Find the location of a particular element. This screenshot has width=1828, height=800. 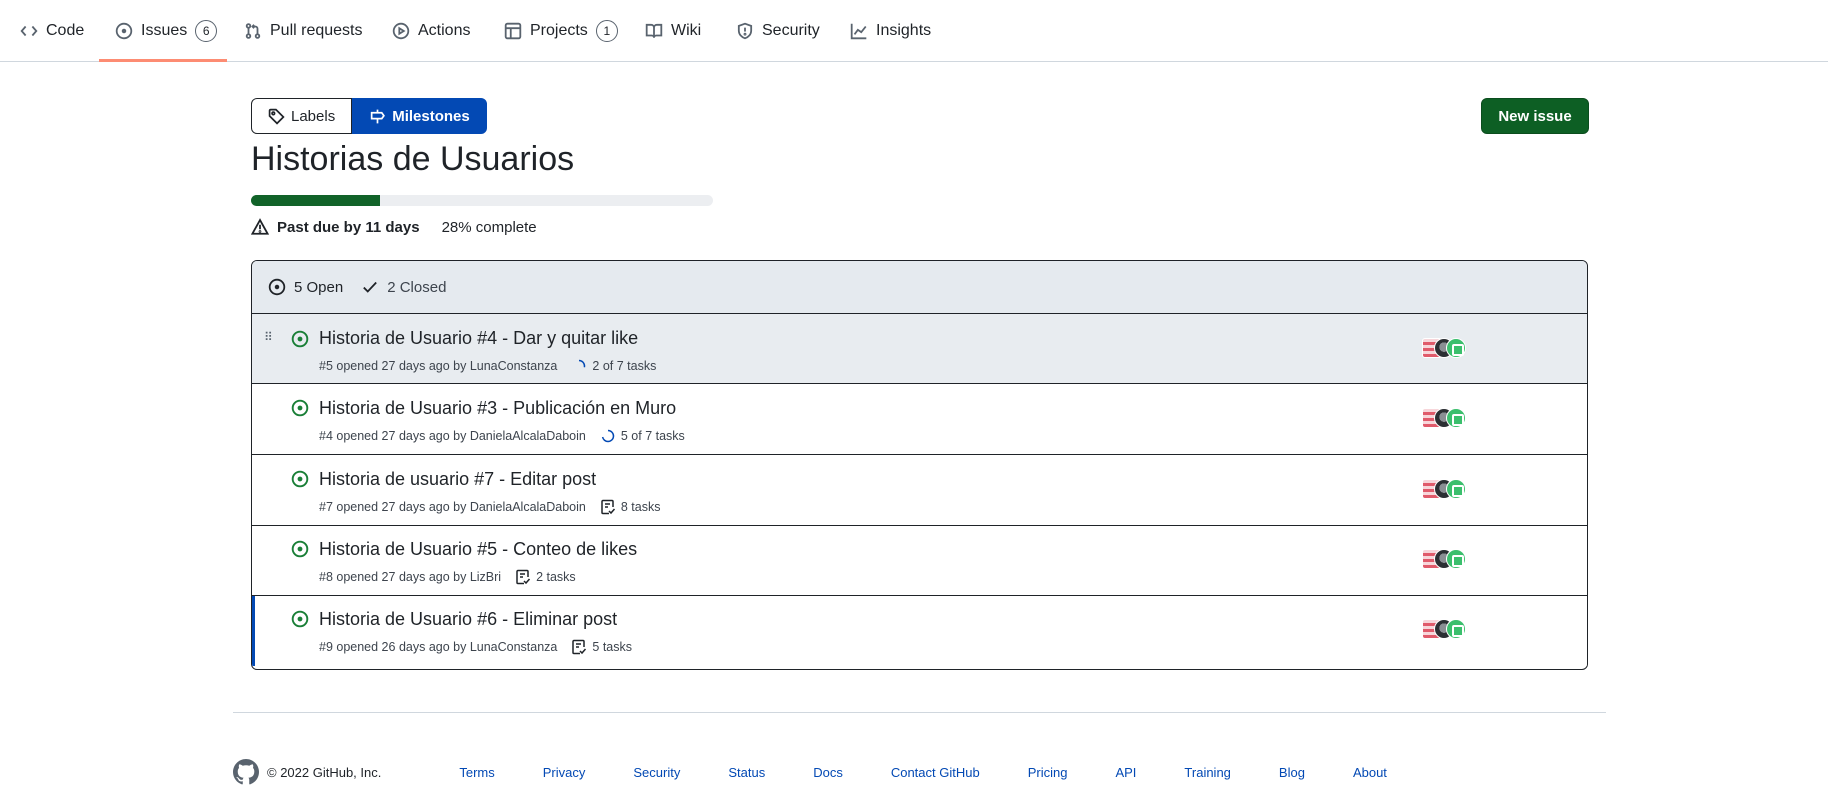

past-due-text: Past due by 11 days is located at coordinates (348, 227).